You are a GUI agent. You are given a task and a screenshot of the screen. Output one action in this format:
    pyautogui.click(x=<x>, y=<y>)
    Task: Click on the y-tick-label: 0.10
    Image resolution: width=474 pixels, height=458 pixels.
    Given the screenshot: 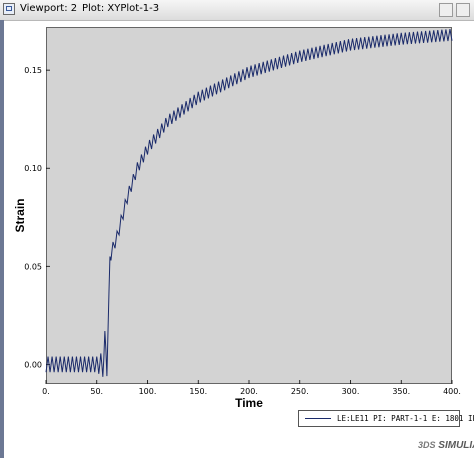 What is the action you would take?
    pyautogui.click(x=33, y=168)
    